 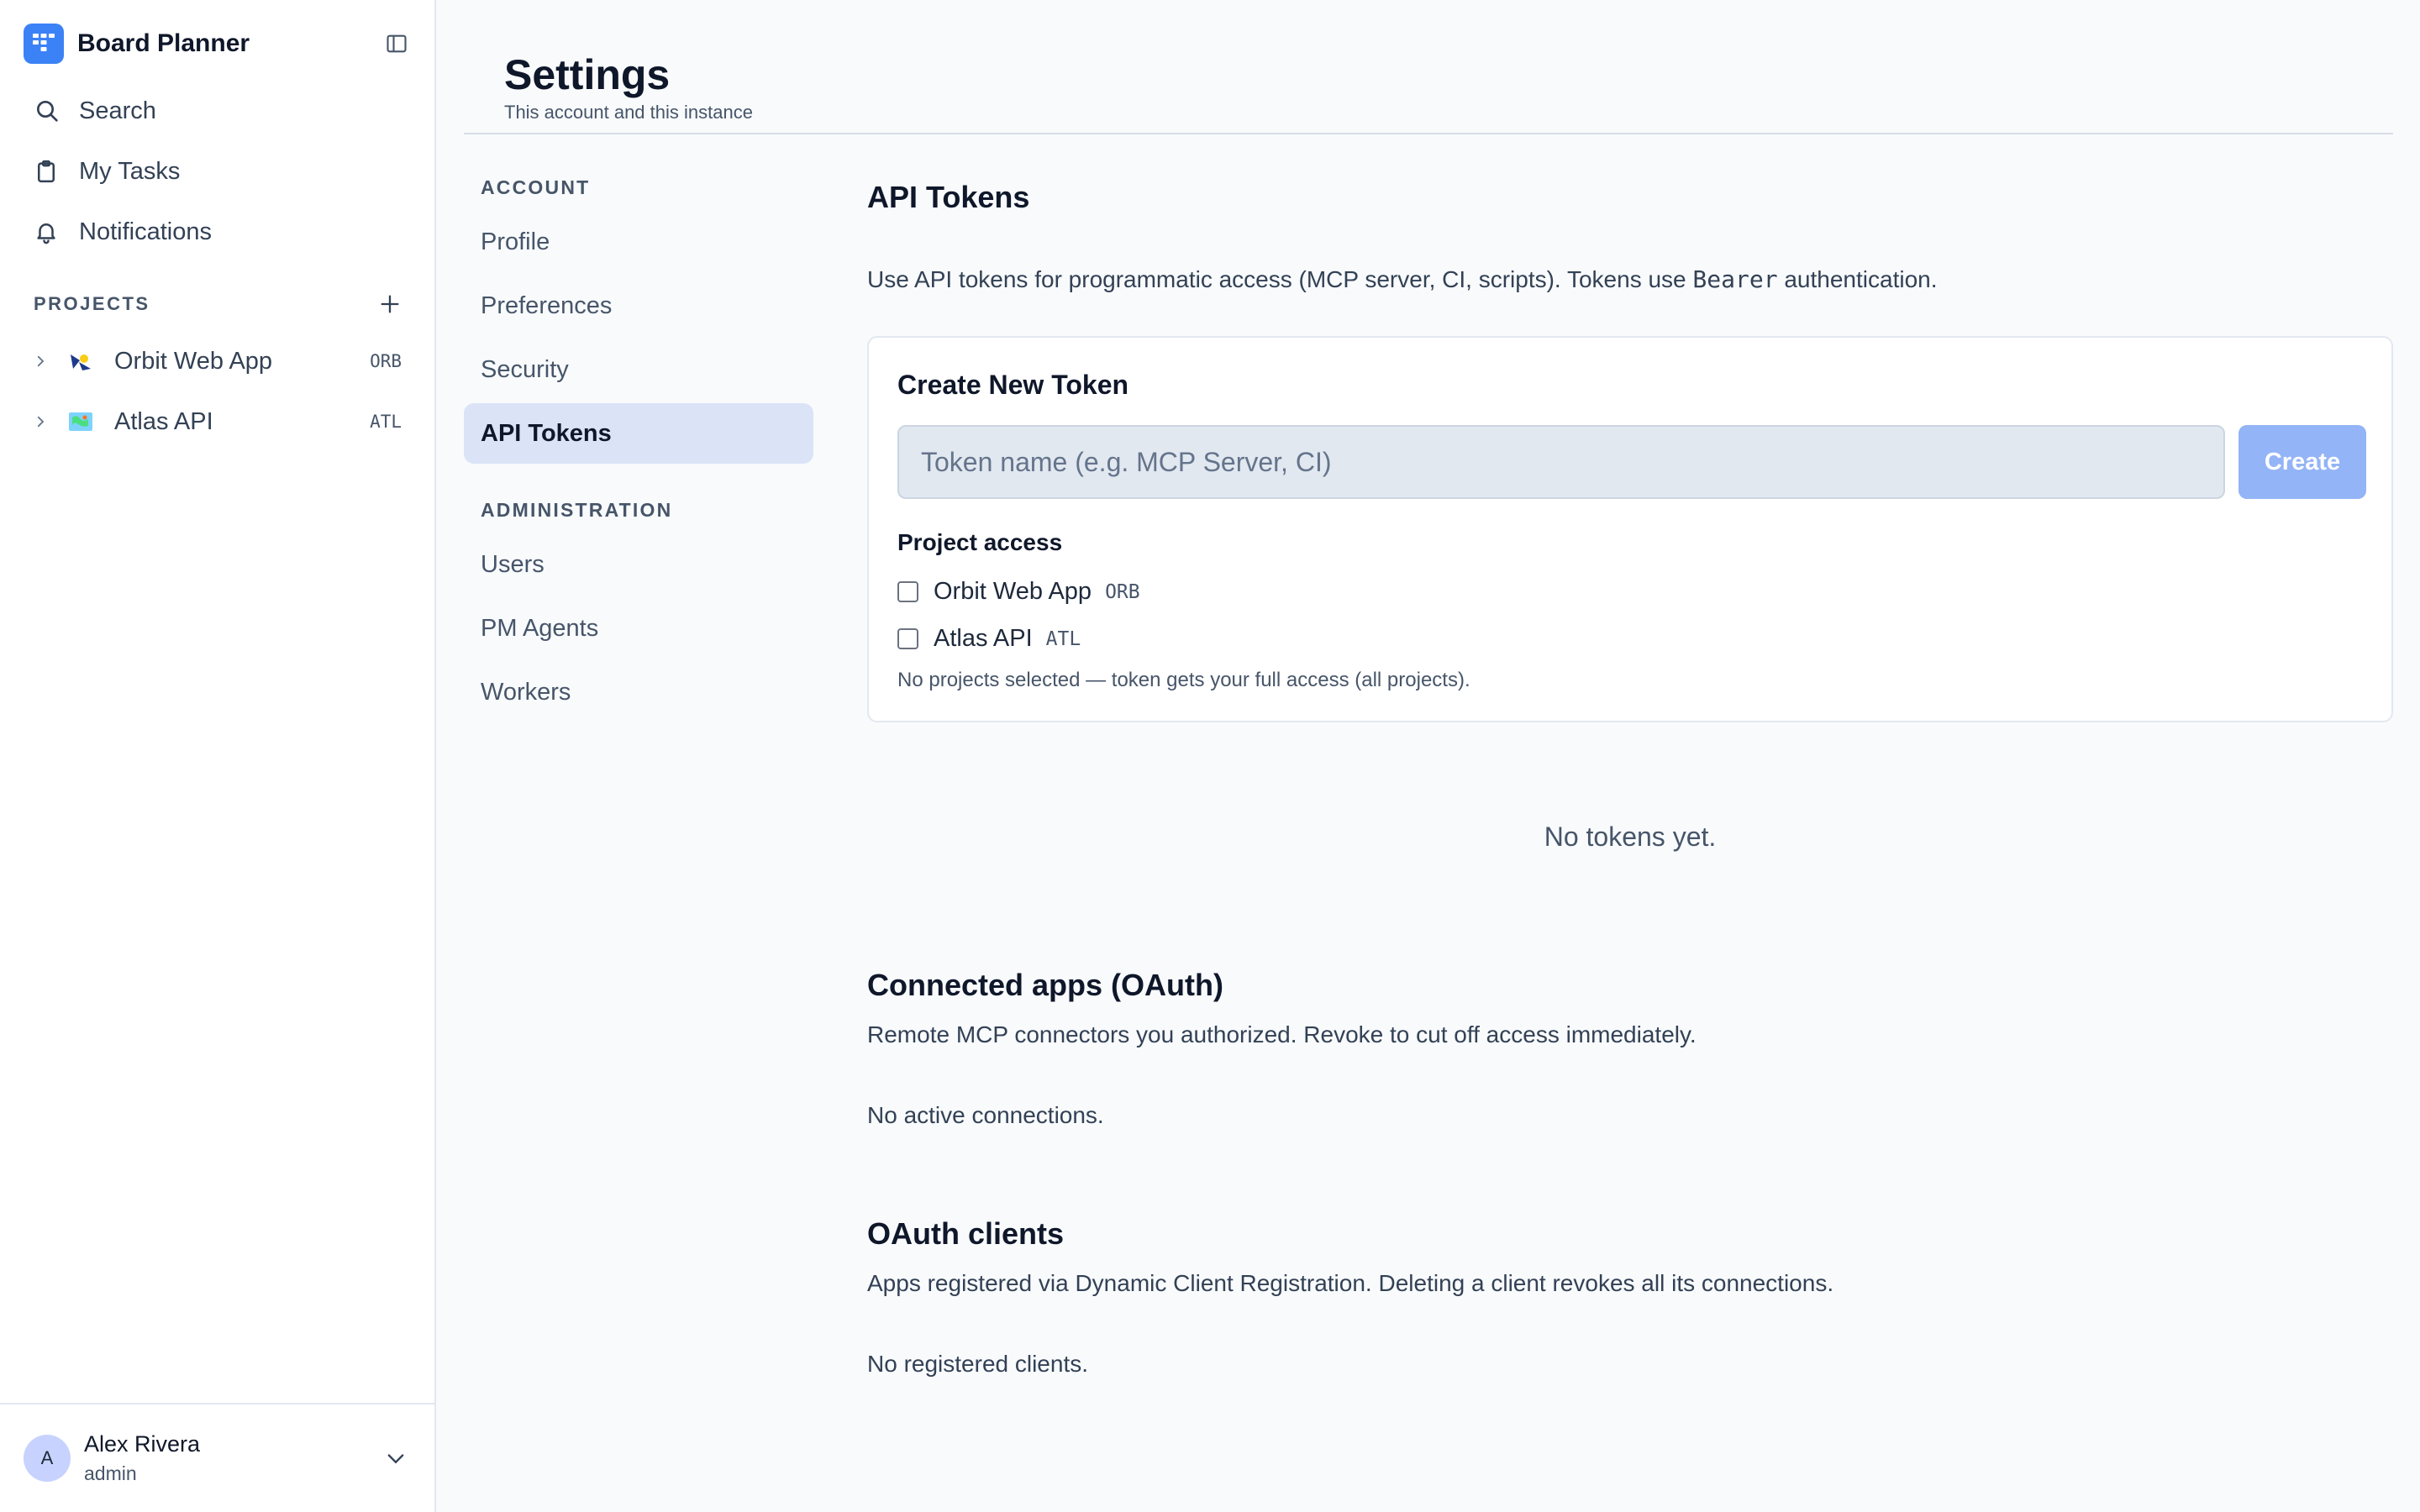 I want to click on projects-heading: PROJECTS, so click(x=92, y=303).